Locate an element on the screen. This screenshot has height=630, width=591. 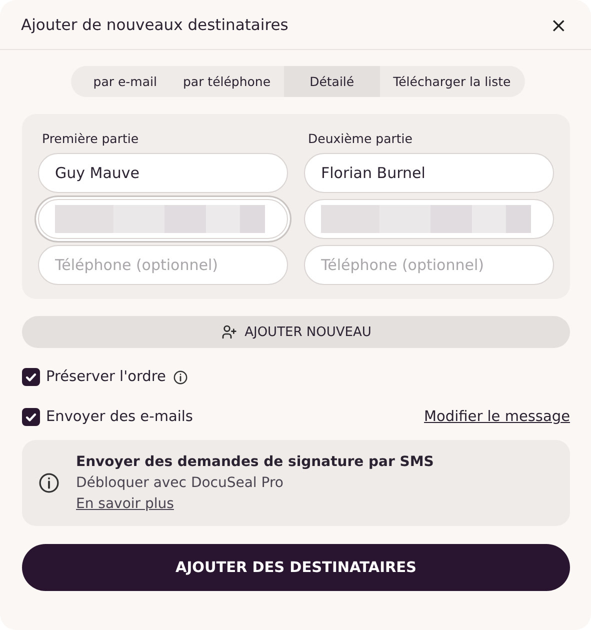
name-field: Guy Mauve is located at coordinates (163, 173).